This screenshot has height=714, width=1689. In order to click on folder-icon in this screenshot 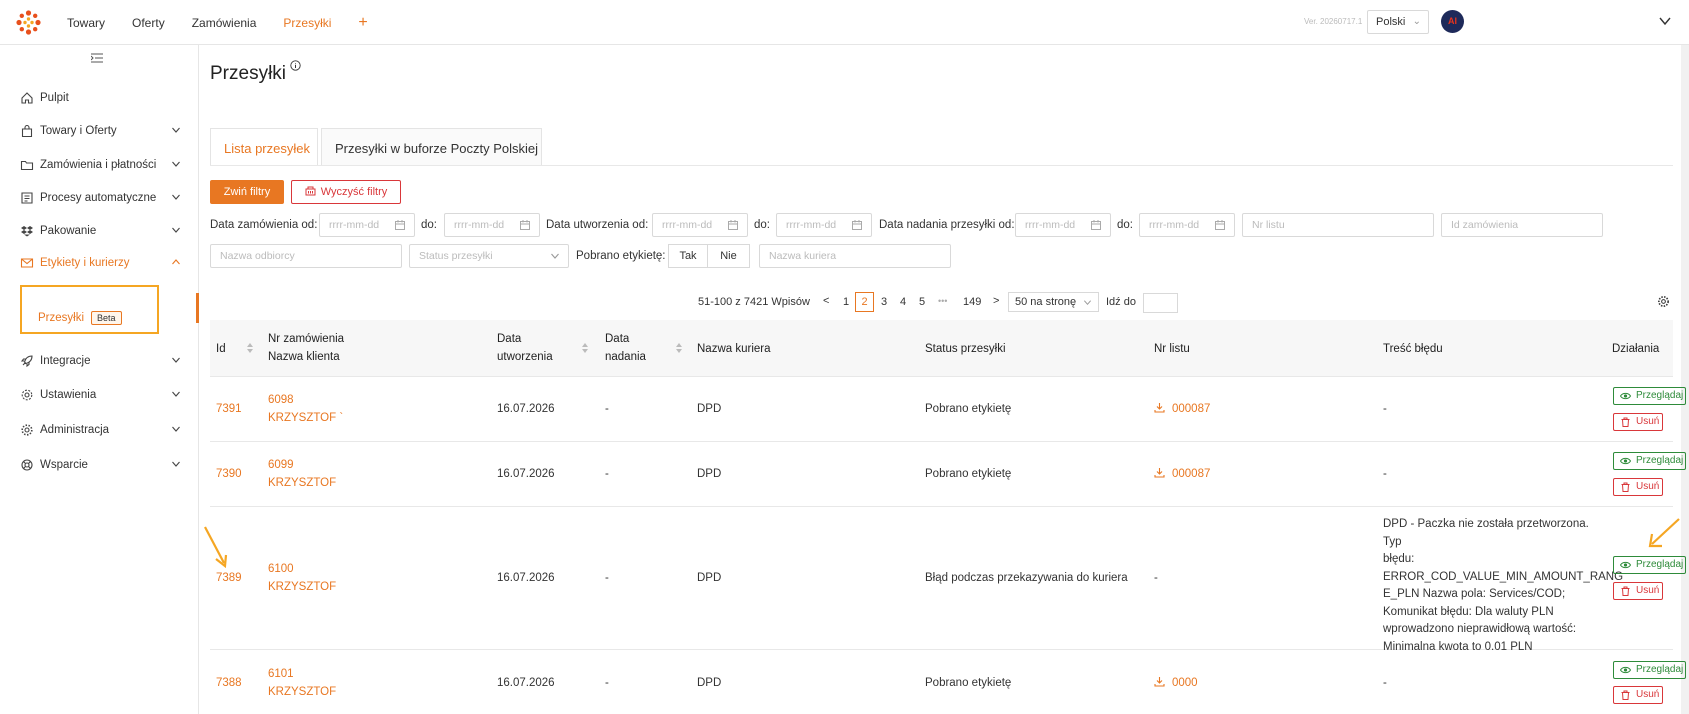, I will do `click(27, 165)`.